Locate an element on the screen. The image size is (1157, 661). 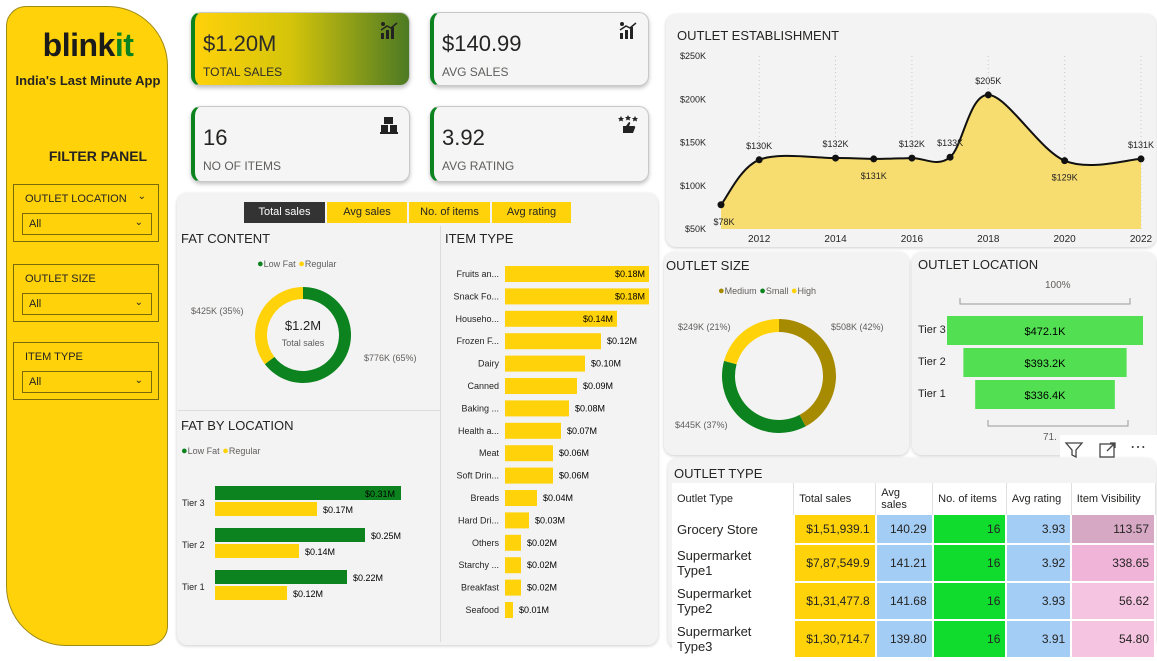
donut-label-high: $249K (21%) is located at coordinates (704, 327).